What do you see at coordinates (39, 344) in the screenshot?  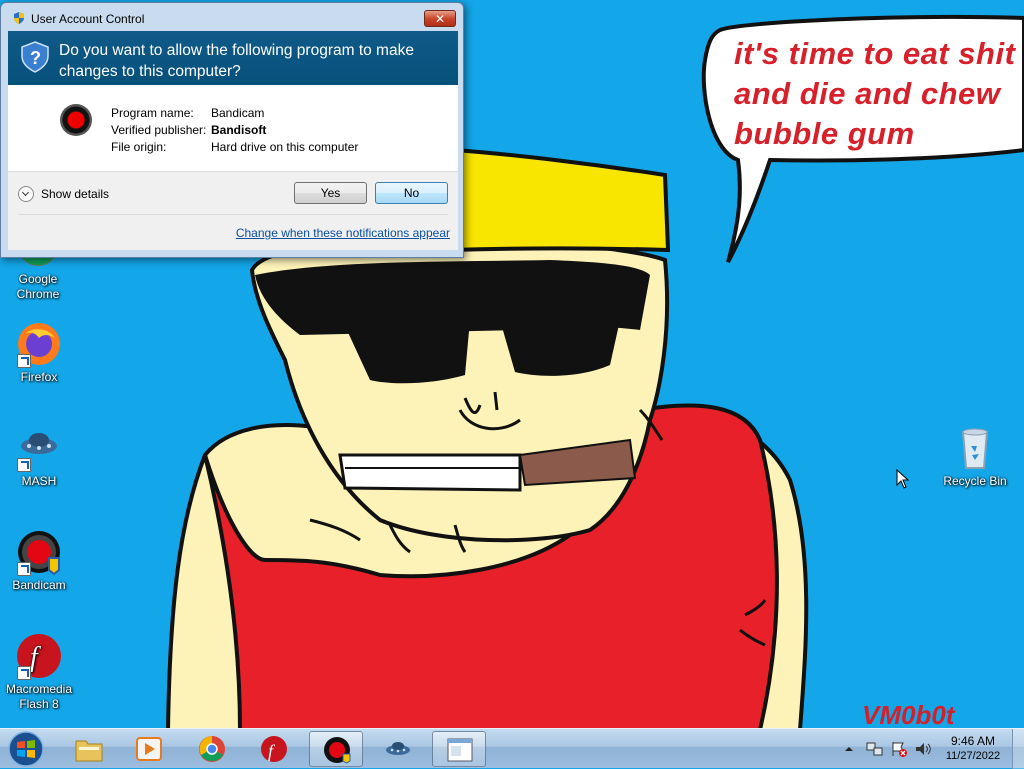 I see `firefox-icon` at bounding box center [39, 344].